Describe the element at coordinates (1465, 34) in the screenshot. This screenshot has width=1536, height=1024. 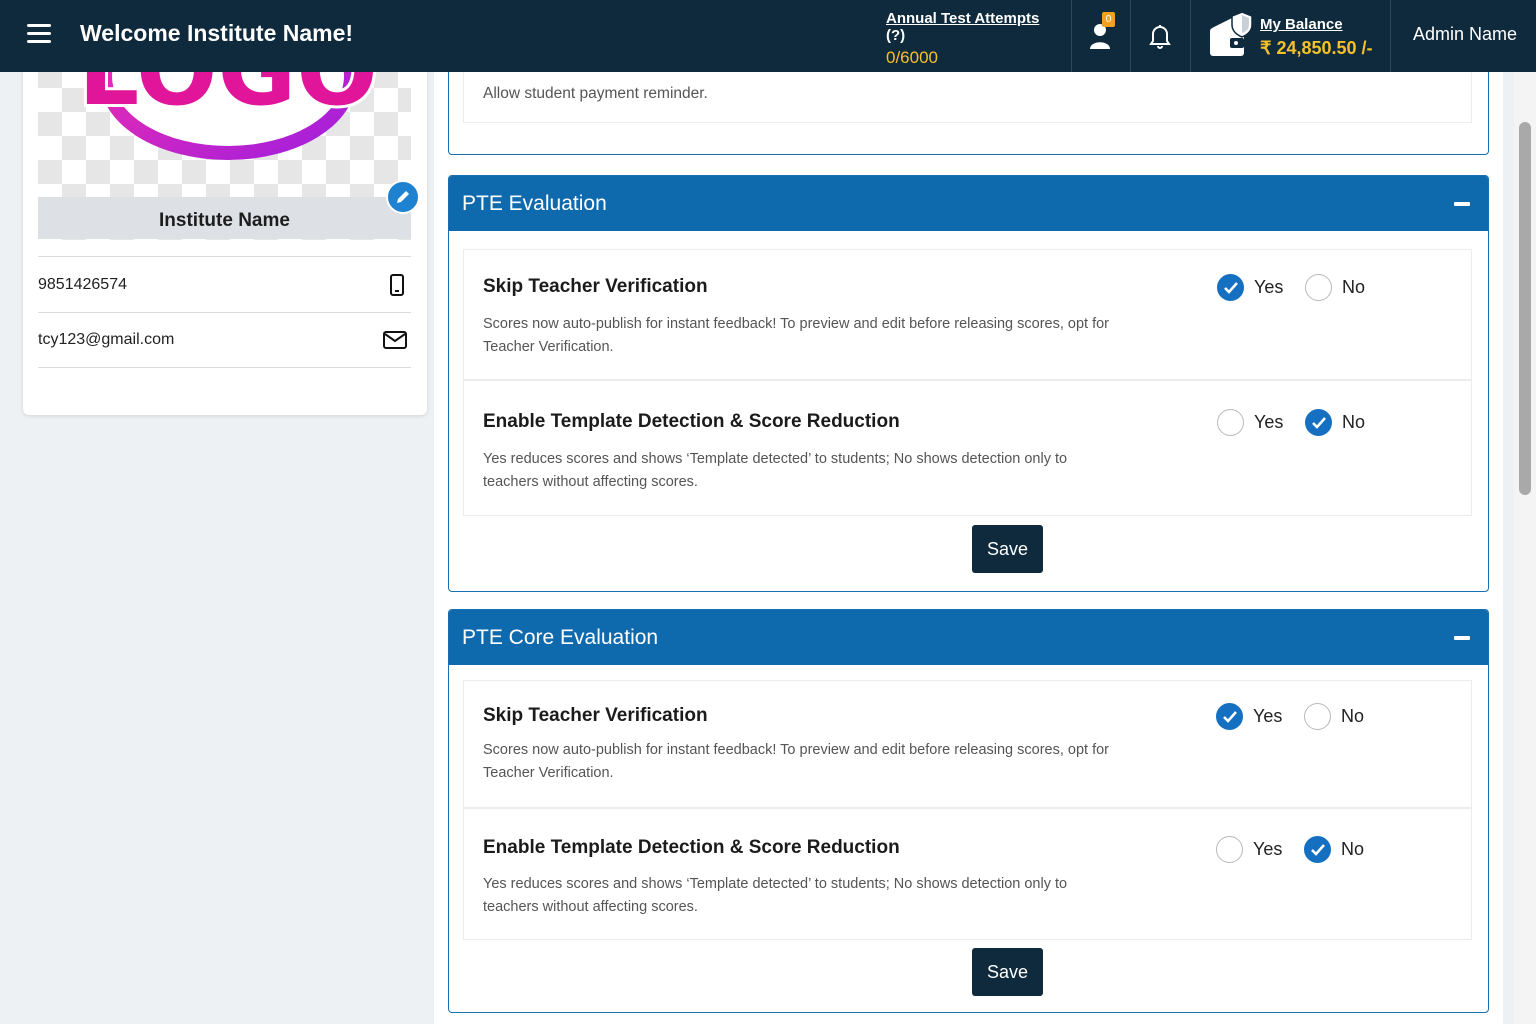
I see `admin-name-menu: Admin Name` at that location.